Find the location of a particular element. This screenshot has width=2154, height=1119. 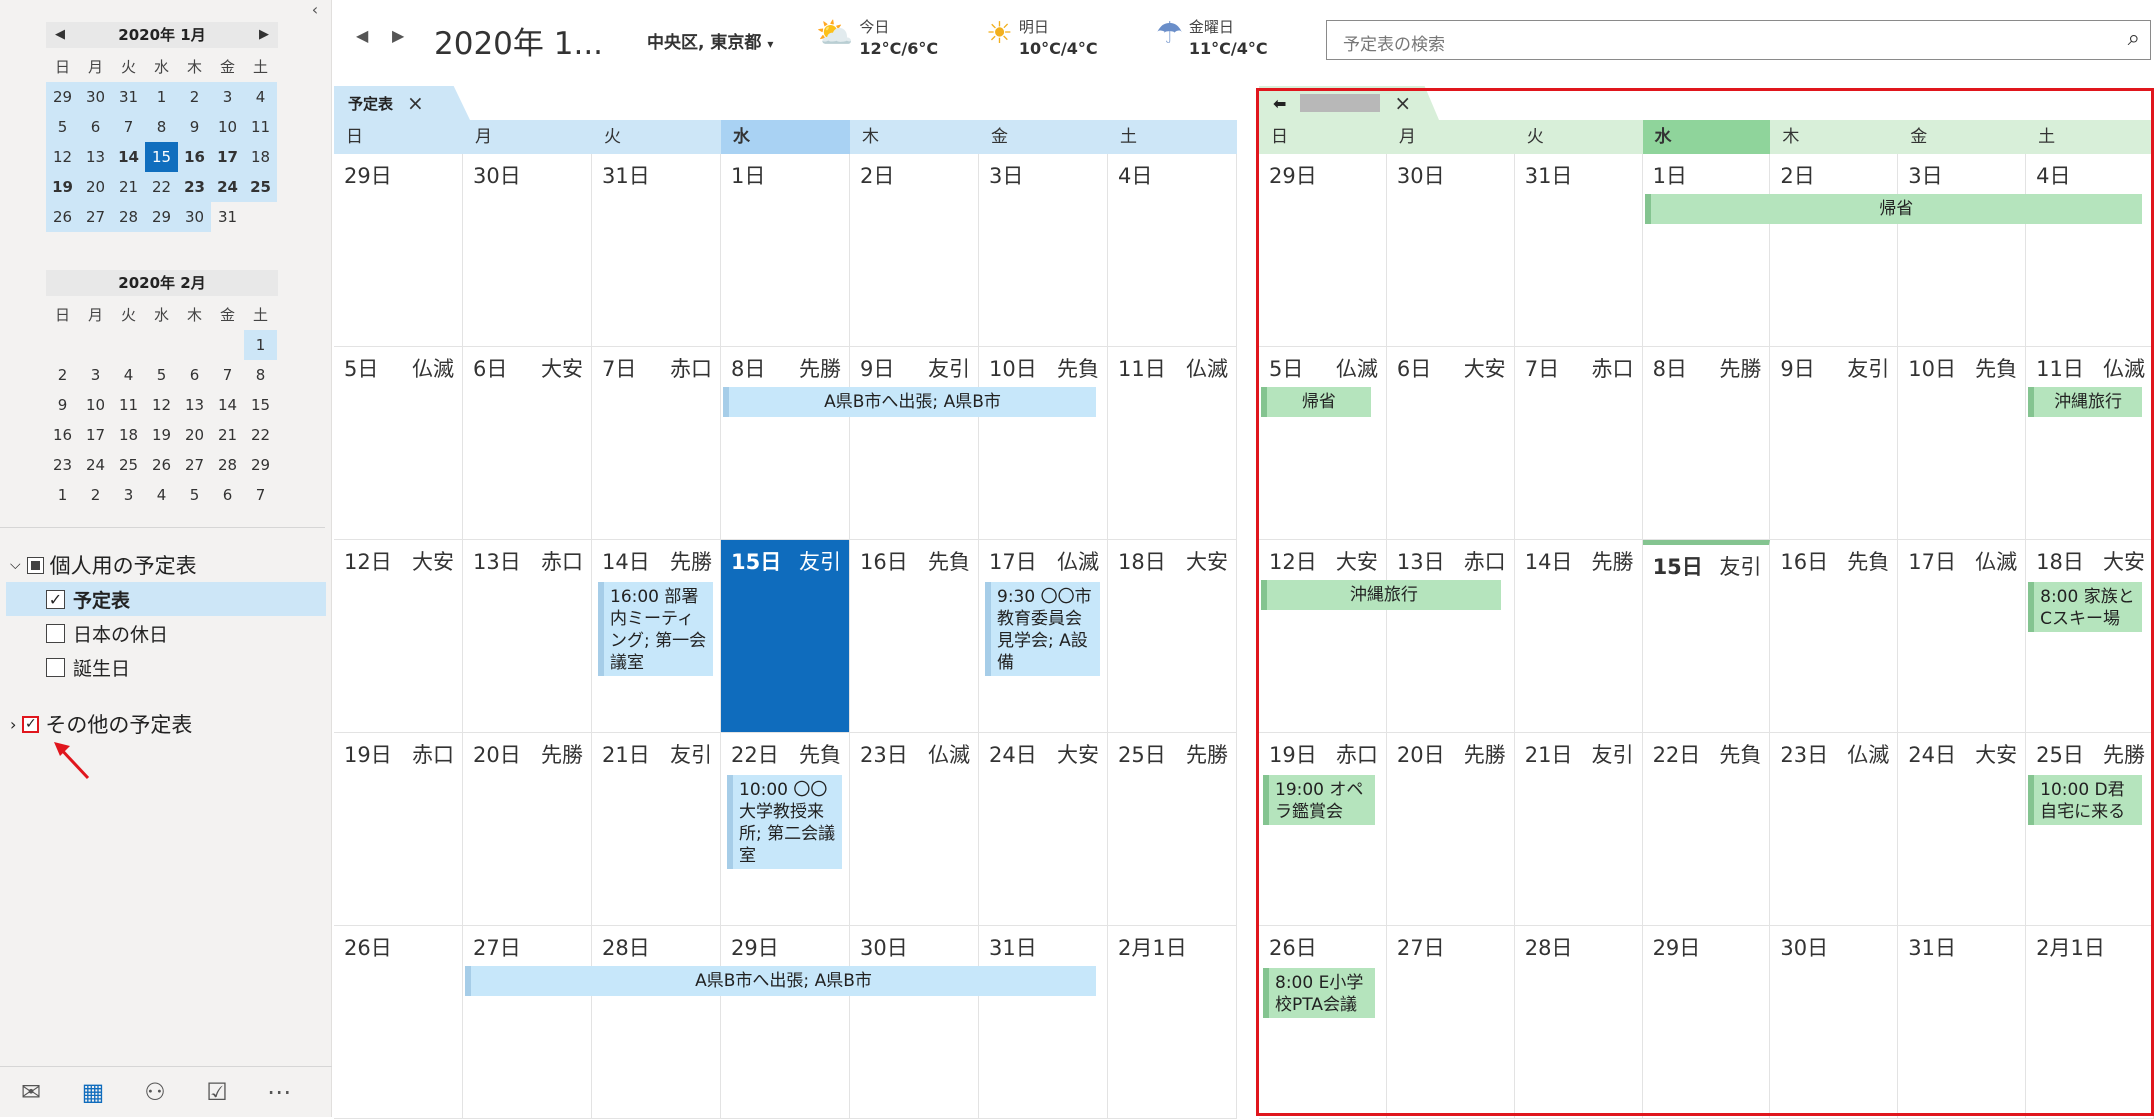

mini-day: 30 is located at coordinates (95, 97).